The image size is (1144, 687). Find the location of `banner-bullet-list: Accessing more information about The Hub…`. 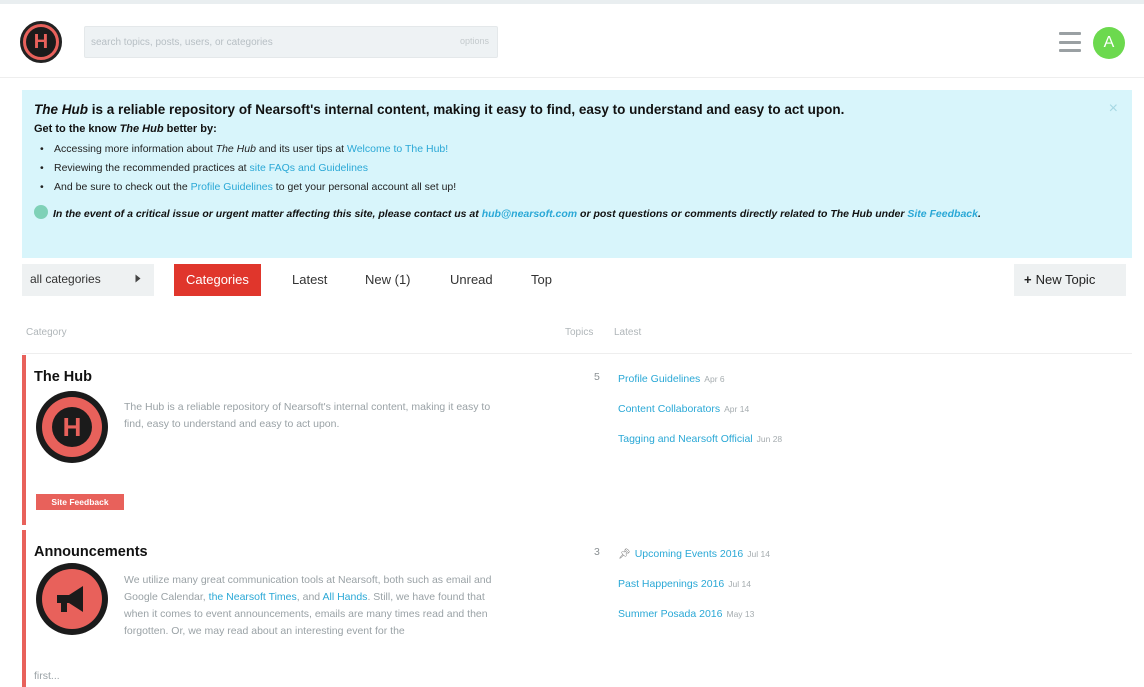

banner-bullet-list: Accessing more information about The Hub… is located at coordinates (248, 168).